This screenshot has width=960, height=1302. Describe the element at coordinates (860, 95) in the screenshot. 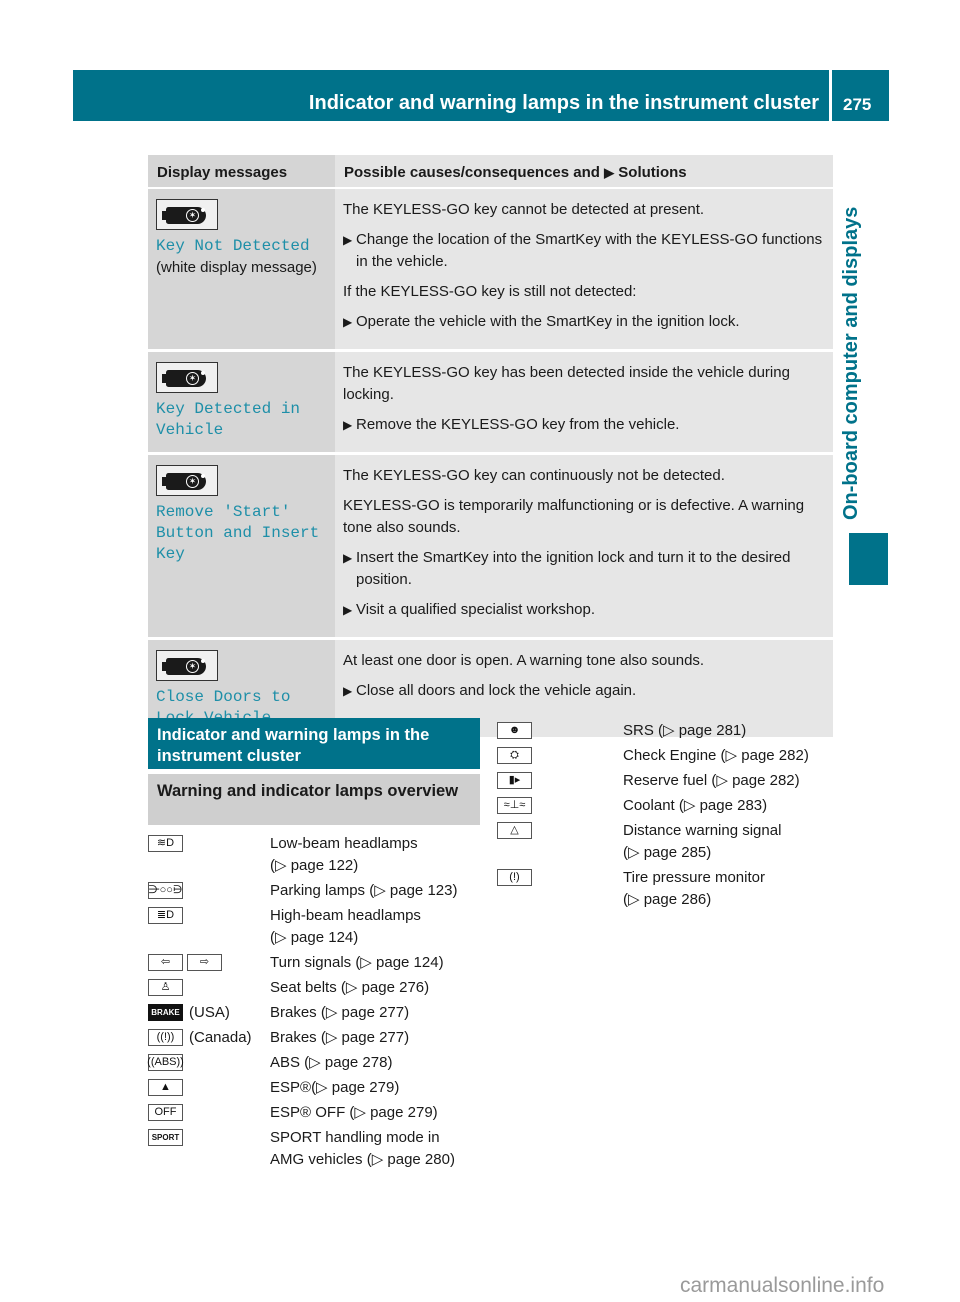

I see `page-number-box: 275` at that location.